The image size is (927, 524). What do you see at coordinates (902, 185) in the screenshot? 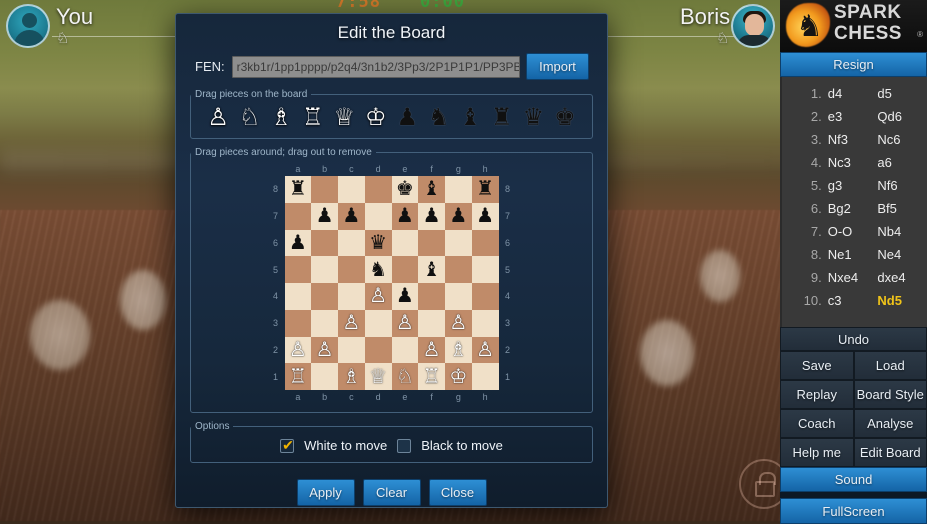
I see `move-black: Nf6` at bounding box center [902, 185].